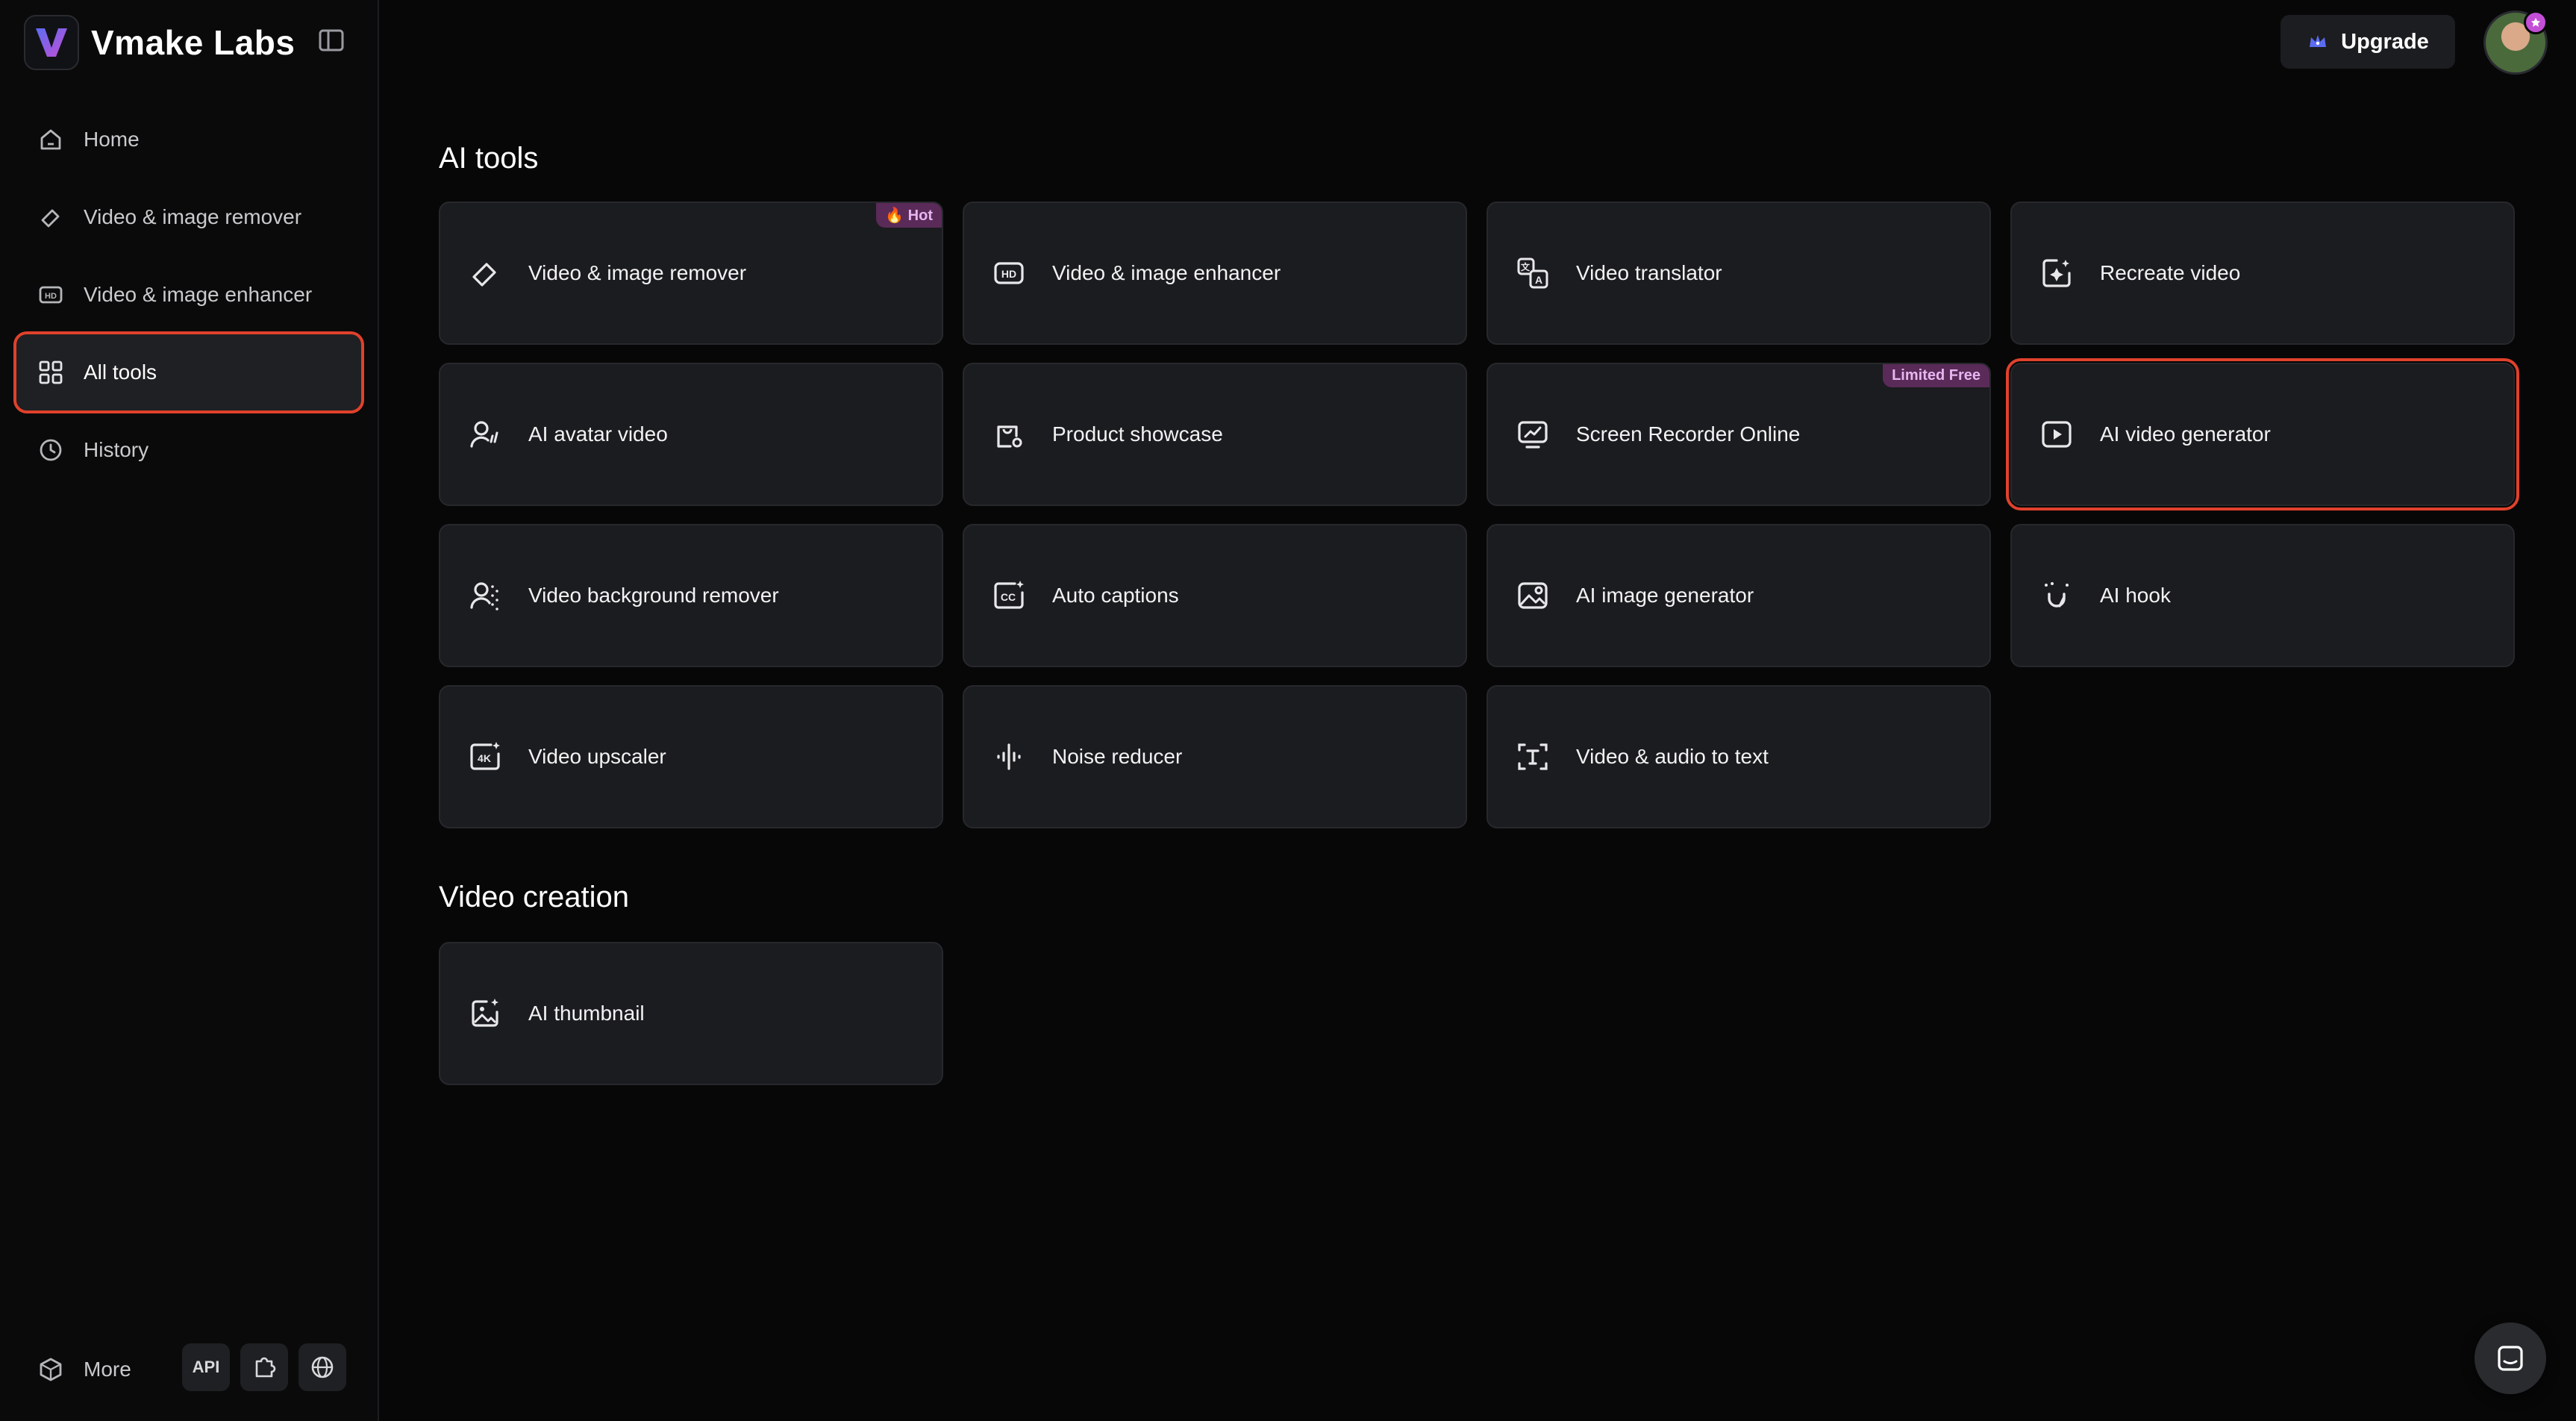 The height and width of the screenshot is (1421, 2576). What do you see at coordinates (1665, 595) in the screenshot?
I see `tool-label: AI image generator` at bounding box center [1665, 595].